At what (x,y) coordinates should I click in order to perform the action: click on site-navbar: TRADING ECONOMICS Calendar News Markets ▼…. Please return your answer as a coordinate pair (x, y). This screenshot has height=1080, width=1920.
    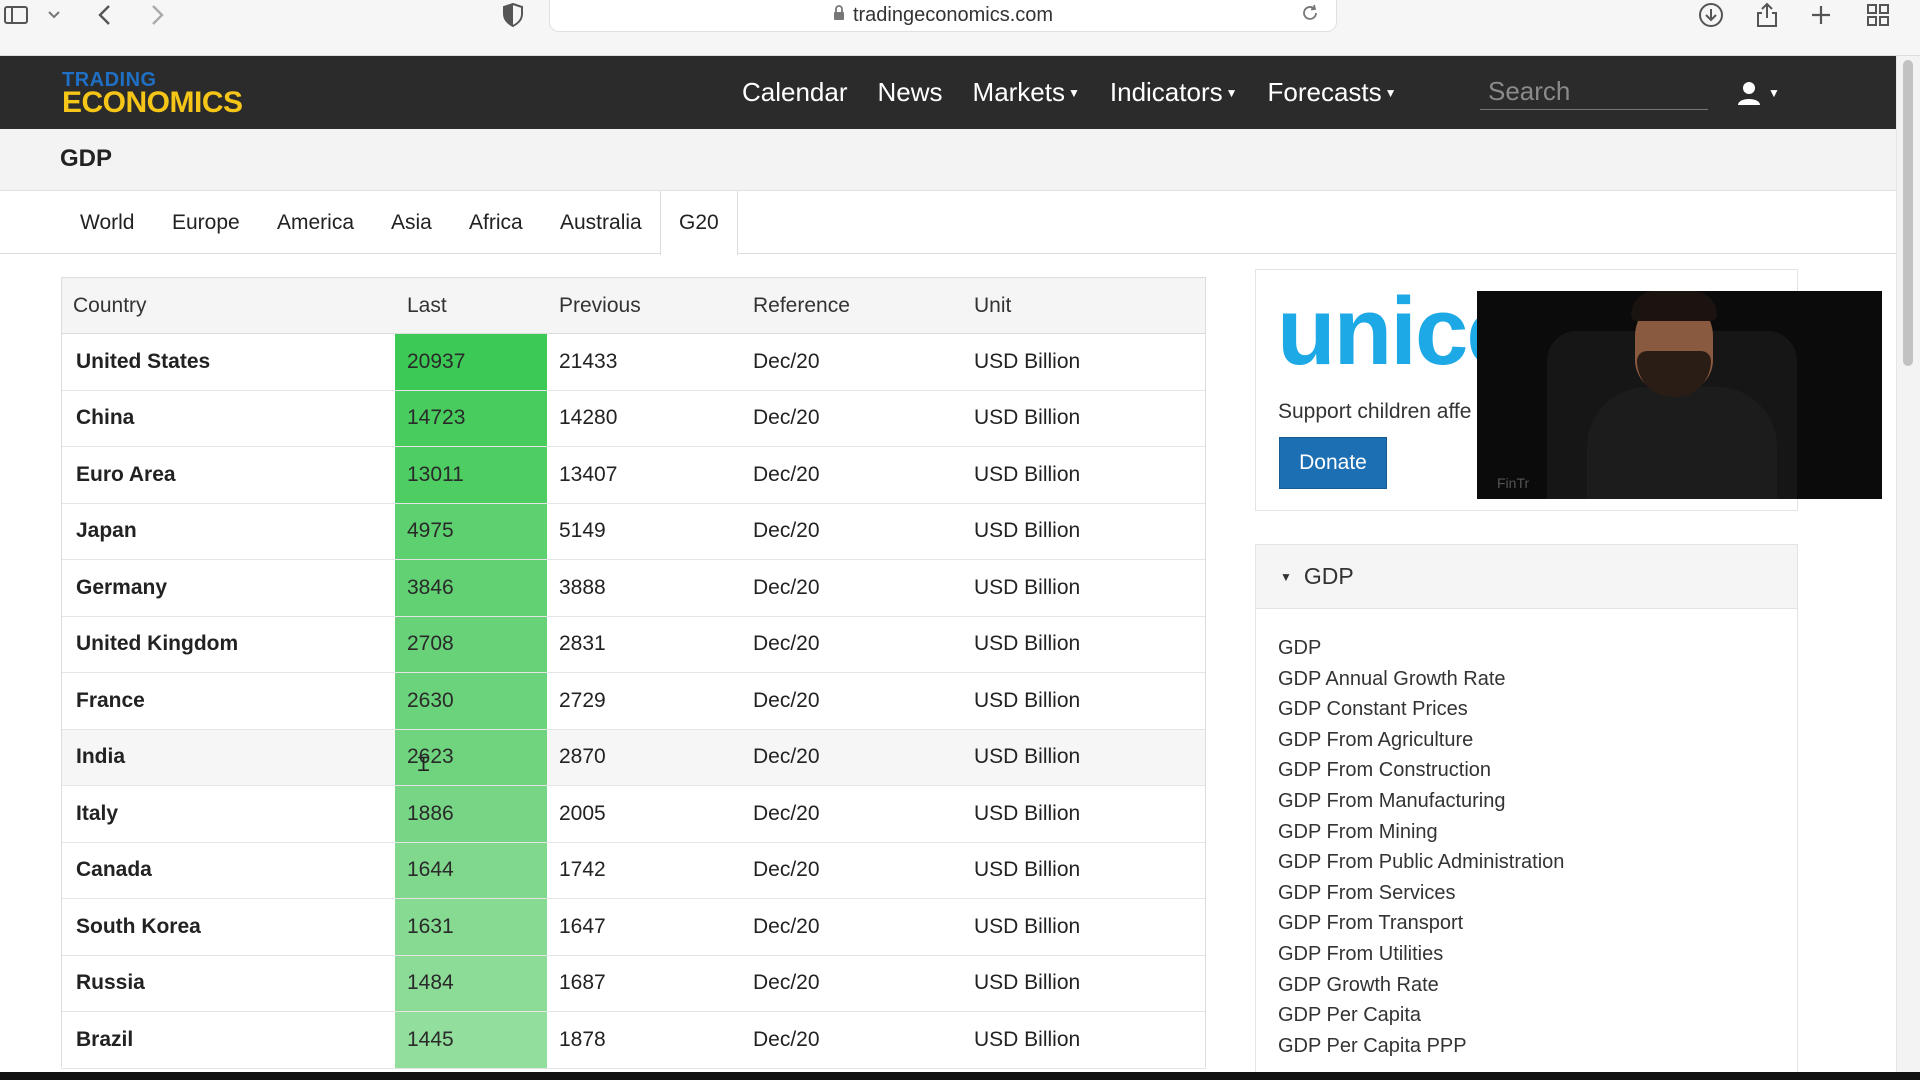
    Looking at the image, I should click on (948, 92).